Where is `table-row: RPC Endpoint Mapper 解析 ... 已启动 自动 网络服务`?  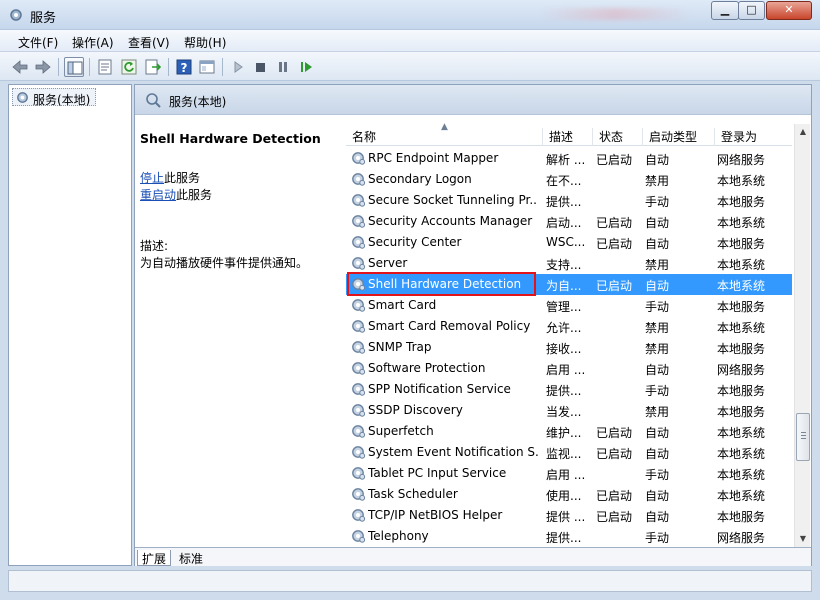 table-row: RPC Endpoint Mapper 解析 ... 已启动 自动 网络服务 is located at coordinates (569, 158).